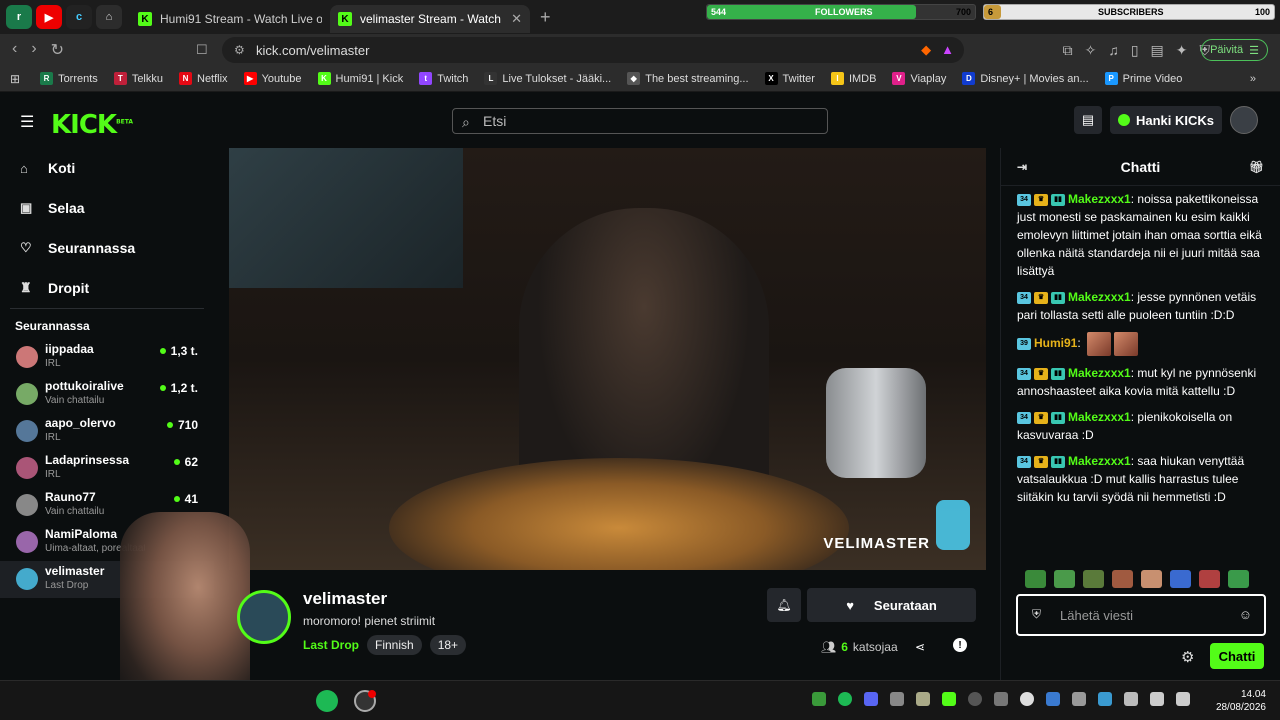 The width and height of the screenshot is (1280, 720). I want to click on site-settings-icon: ⚙, so click(239, 50).